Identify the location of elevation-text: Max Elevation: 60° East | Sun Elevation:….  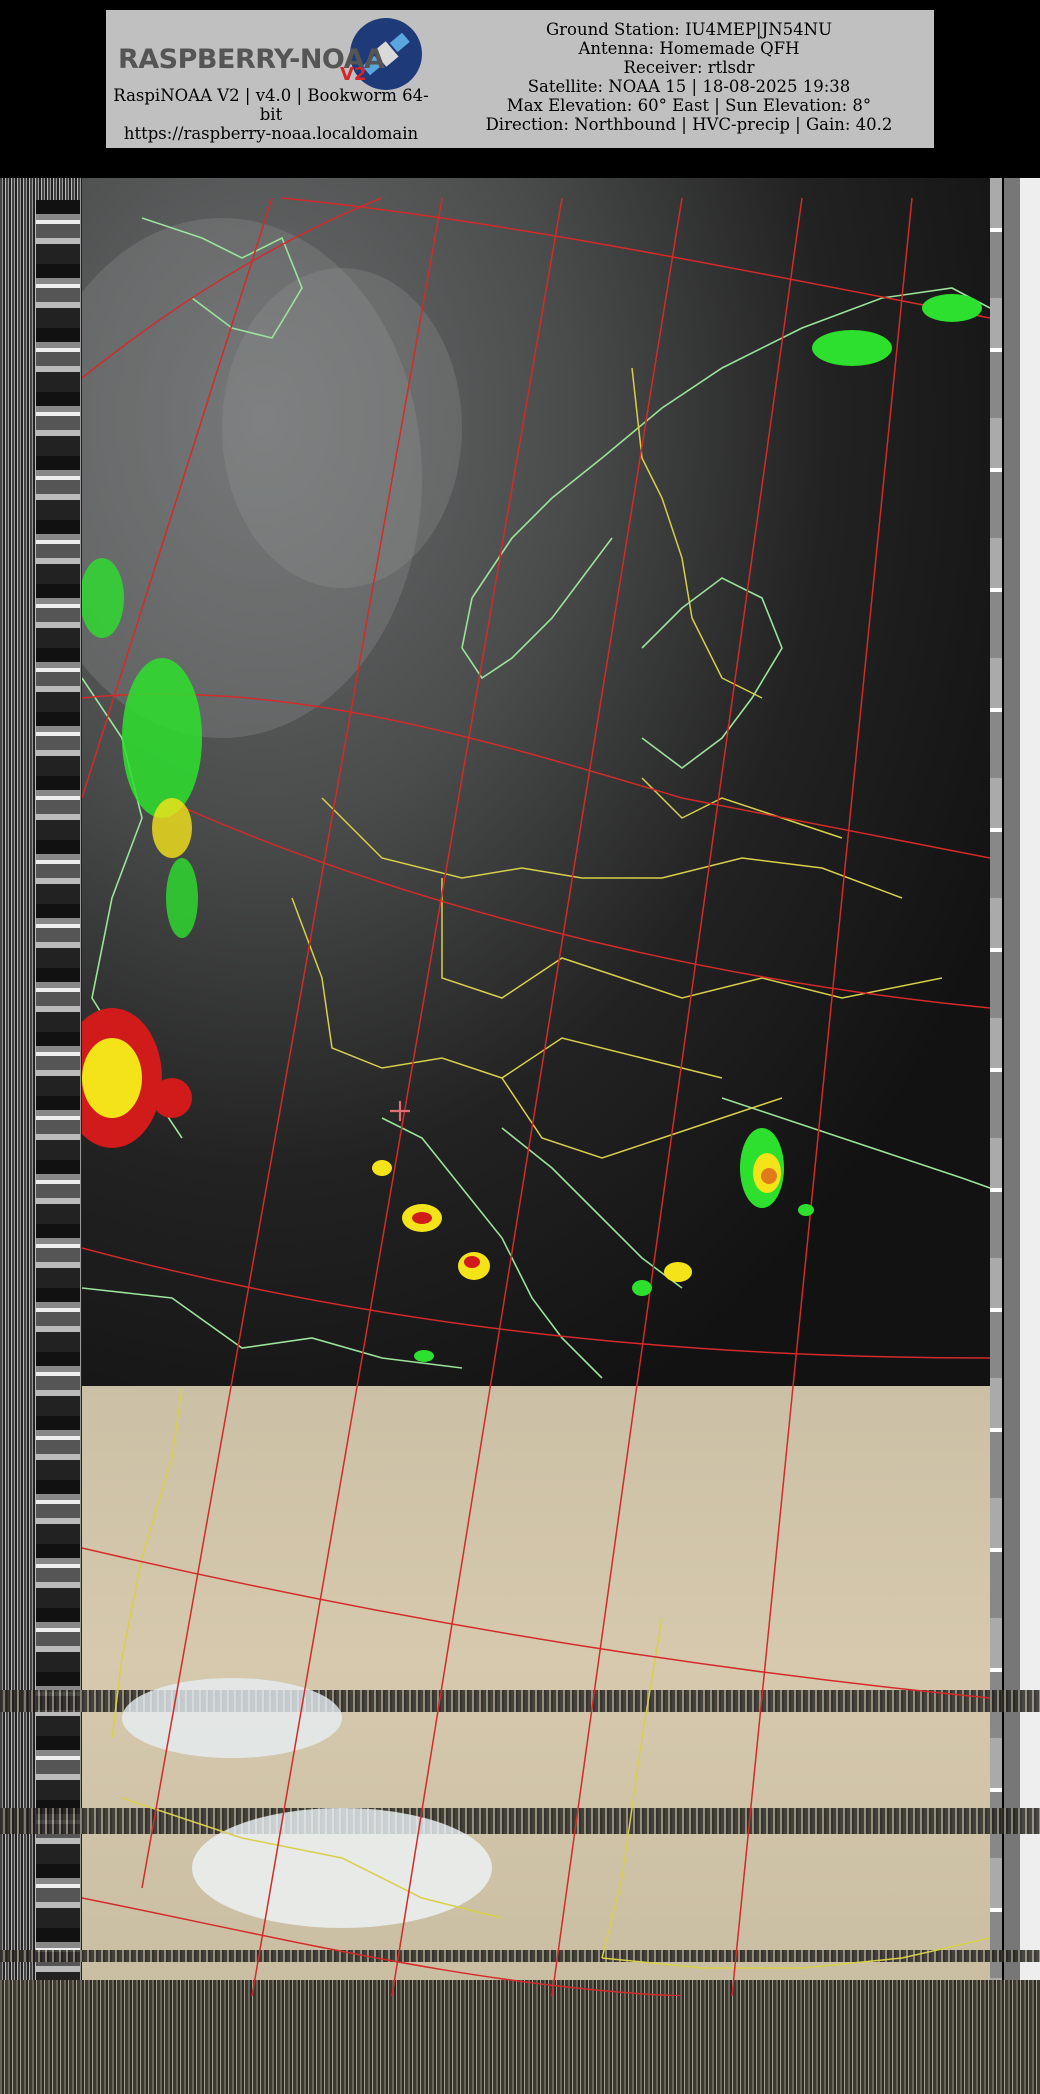
(689, 105).